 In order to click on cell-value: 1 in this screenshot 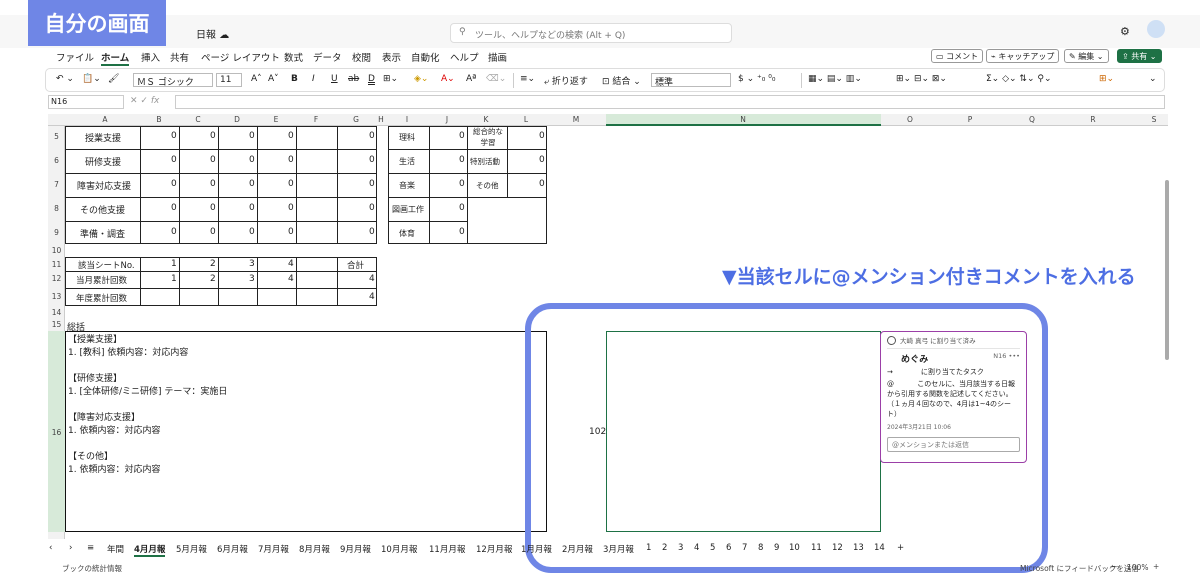, I will do `click(174, 279)`.